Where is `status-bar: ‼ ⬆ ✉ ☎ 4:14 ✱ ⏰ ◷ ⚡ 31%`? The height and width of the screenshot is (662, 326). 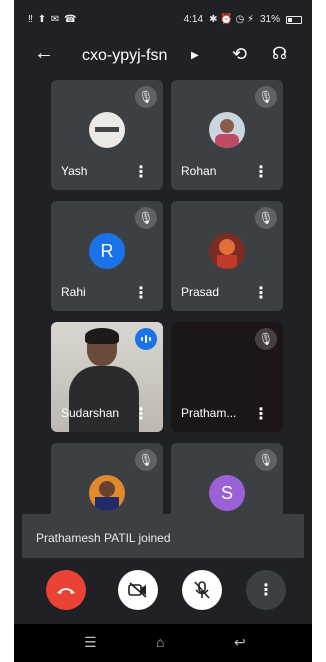
status-bar: ‼ ⬆ ✉ ☎ 4:14 ✱ ⏰ ◷ ⚡ 31% is located at coordinates (163, 20).